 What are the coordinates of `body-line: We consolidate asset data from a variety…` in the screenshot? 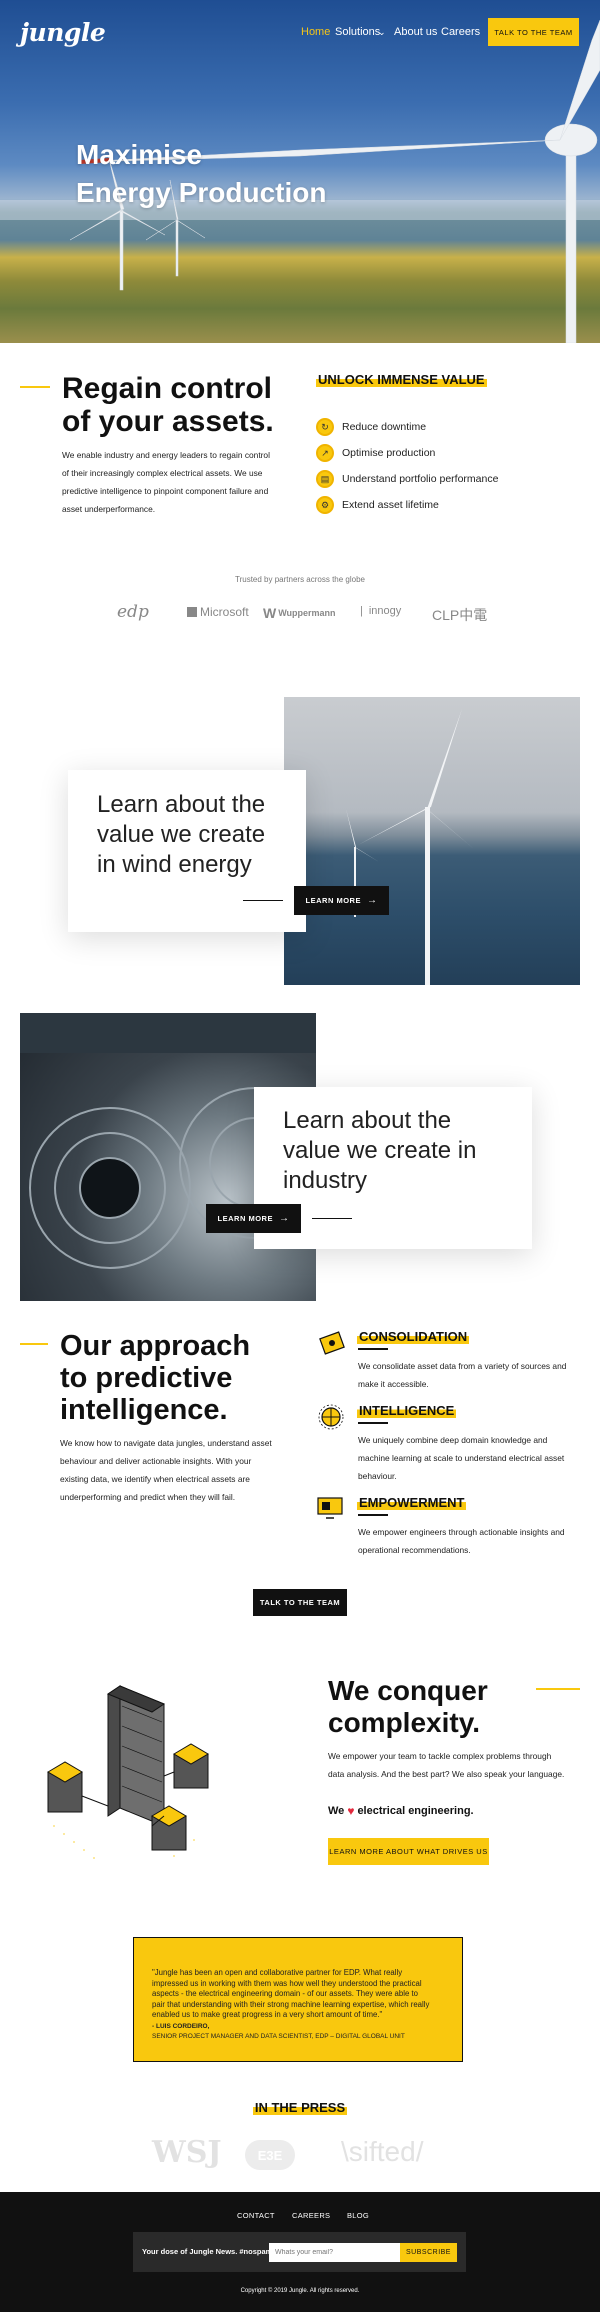 It's located at (462, 1366).